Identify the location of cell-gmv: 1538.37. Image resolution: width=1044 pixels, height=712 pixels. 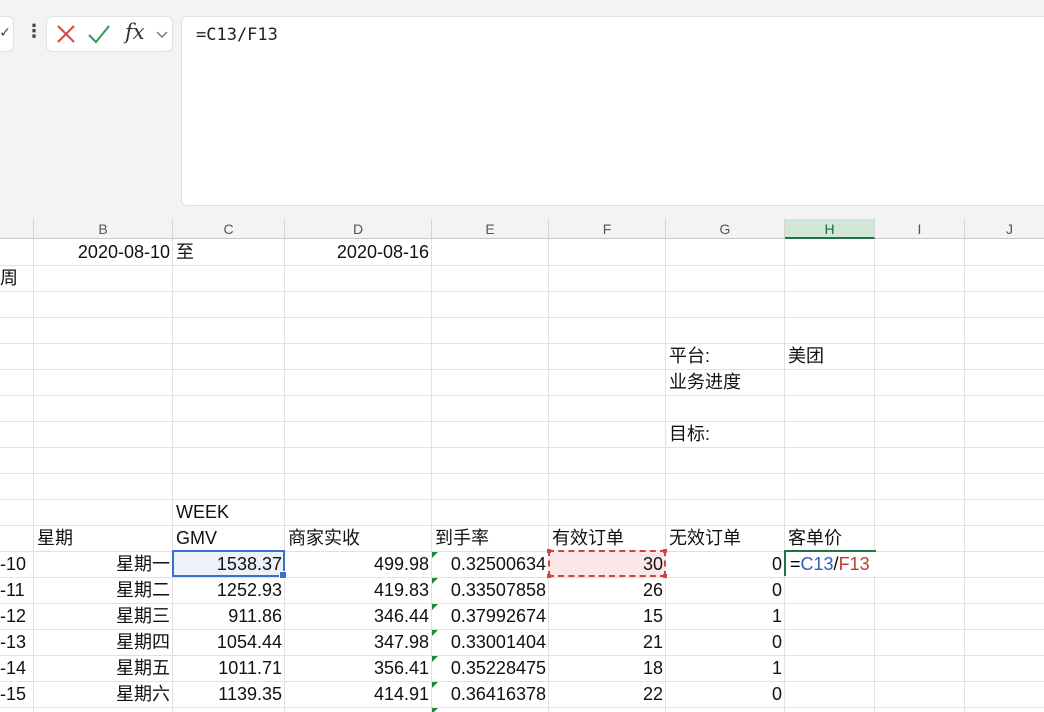
(229, 564).